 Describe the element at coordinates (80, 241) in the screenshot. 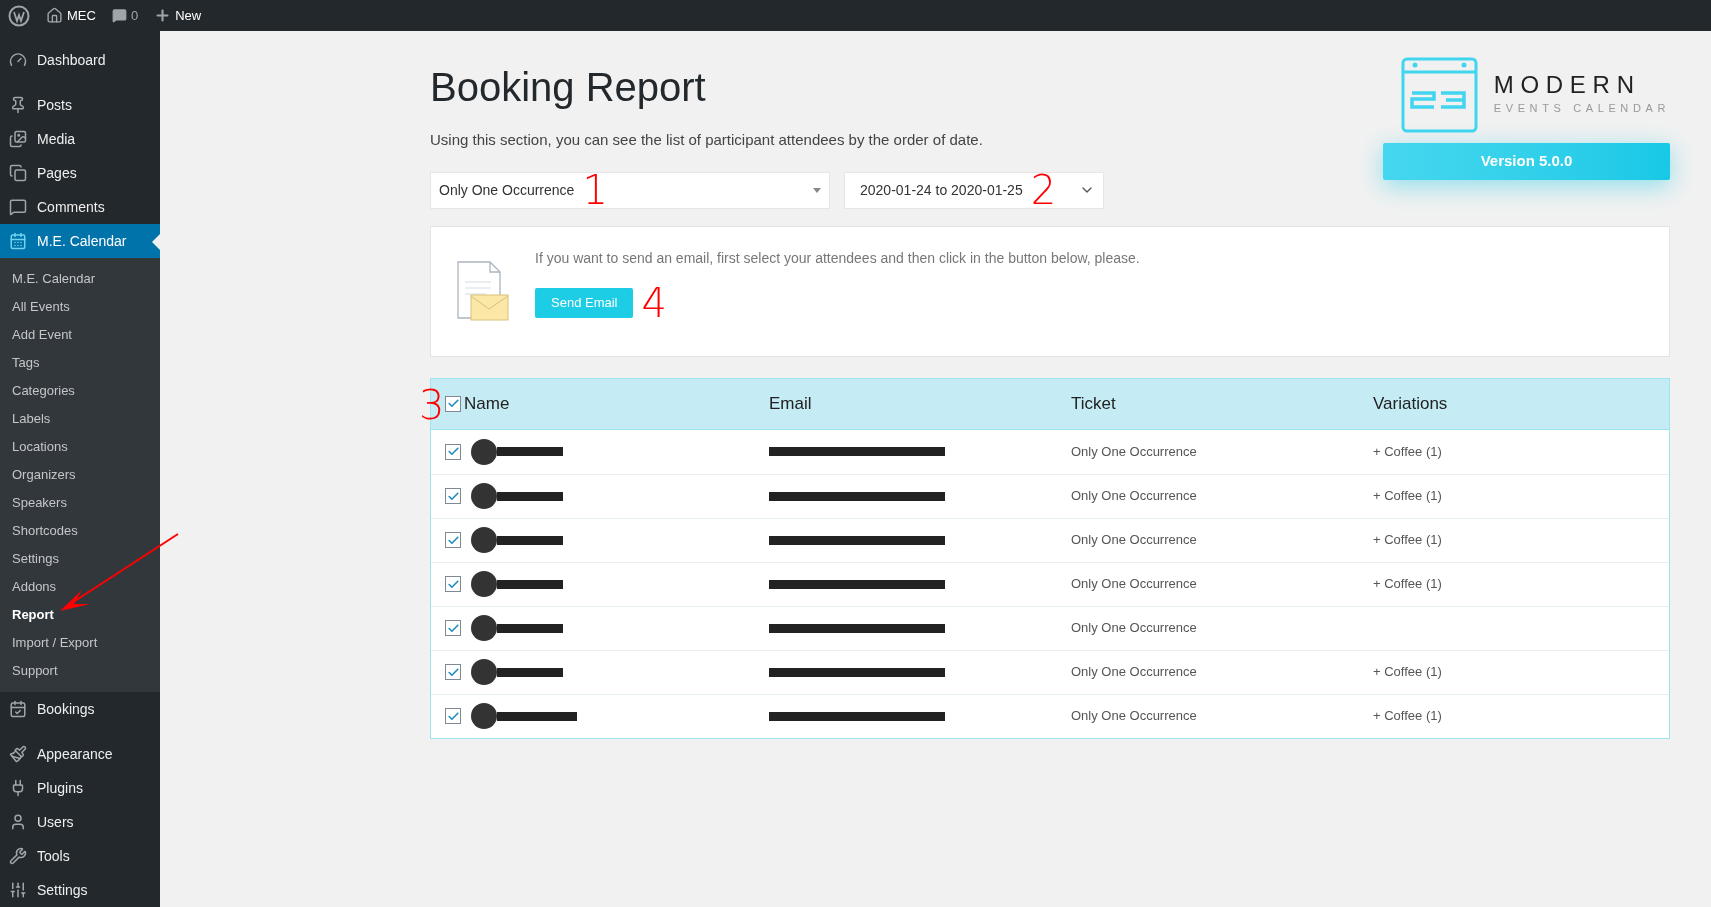

I see `menu-item: M.E. Calendar` at that location.